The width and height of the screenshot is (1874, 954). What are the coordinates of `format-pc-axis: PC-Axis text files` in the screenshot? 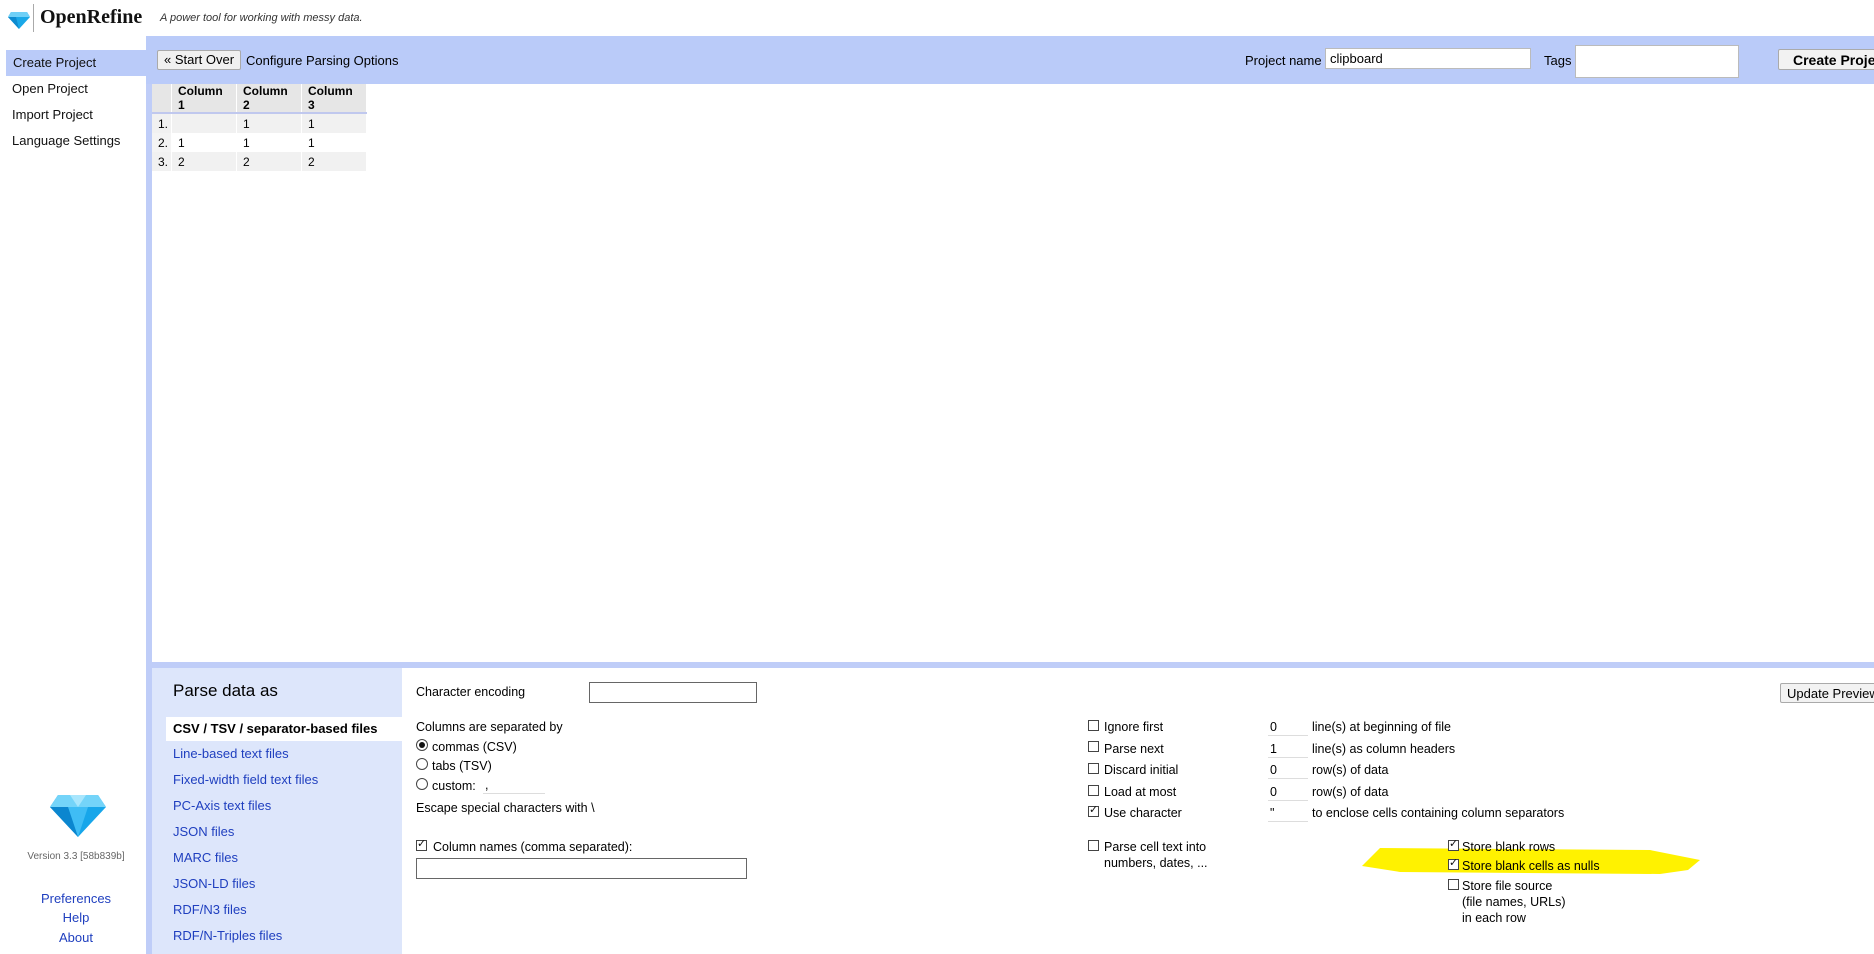 It's located at (284, 806).